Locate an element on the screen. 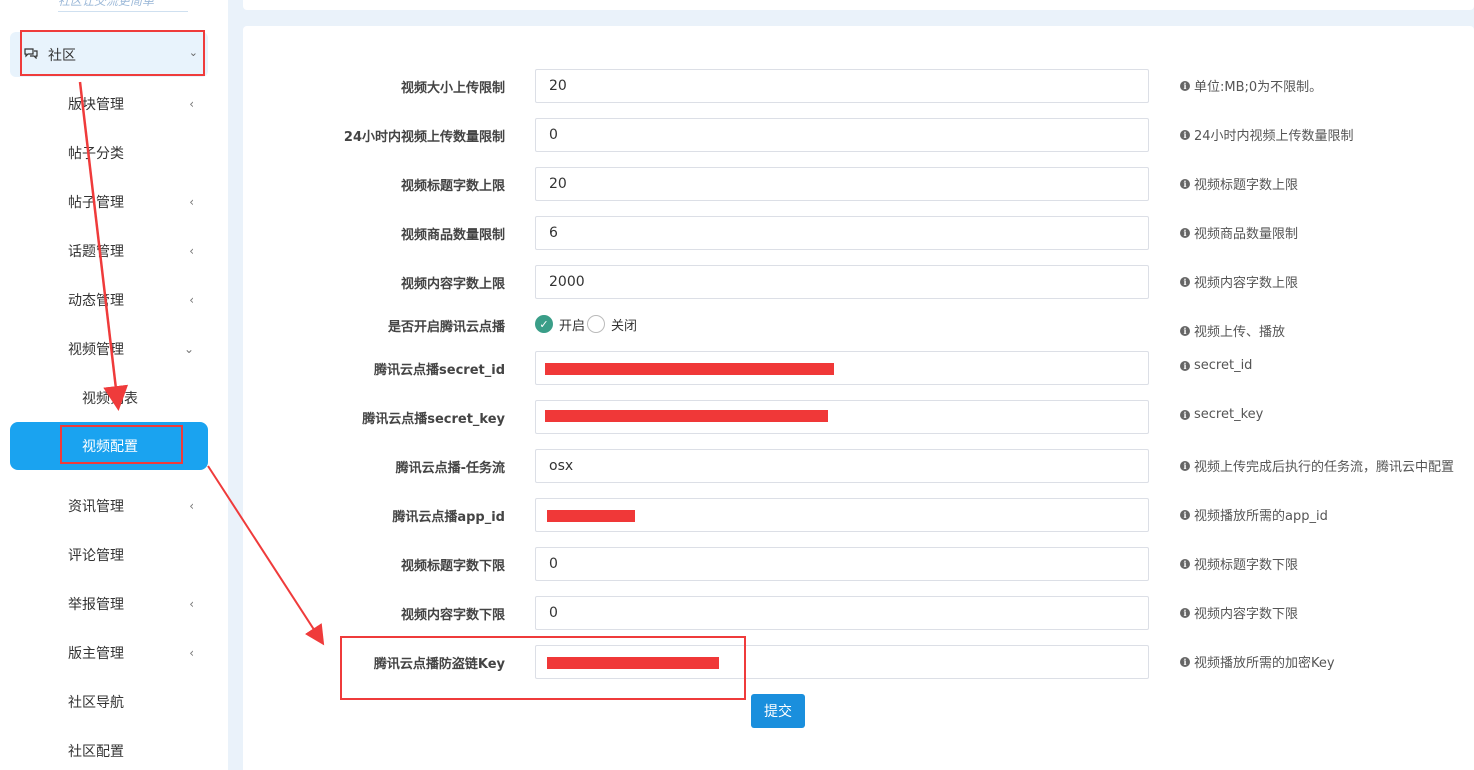 The image size is (1474, 770). field-hint: i secret_id is located at coordinates (1216, 365).